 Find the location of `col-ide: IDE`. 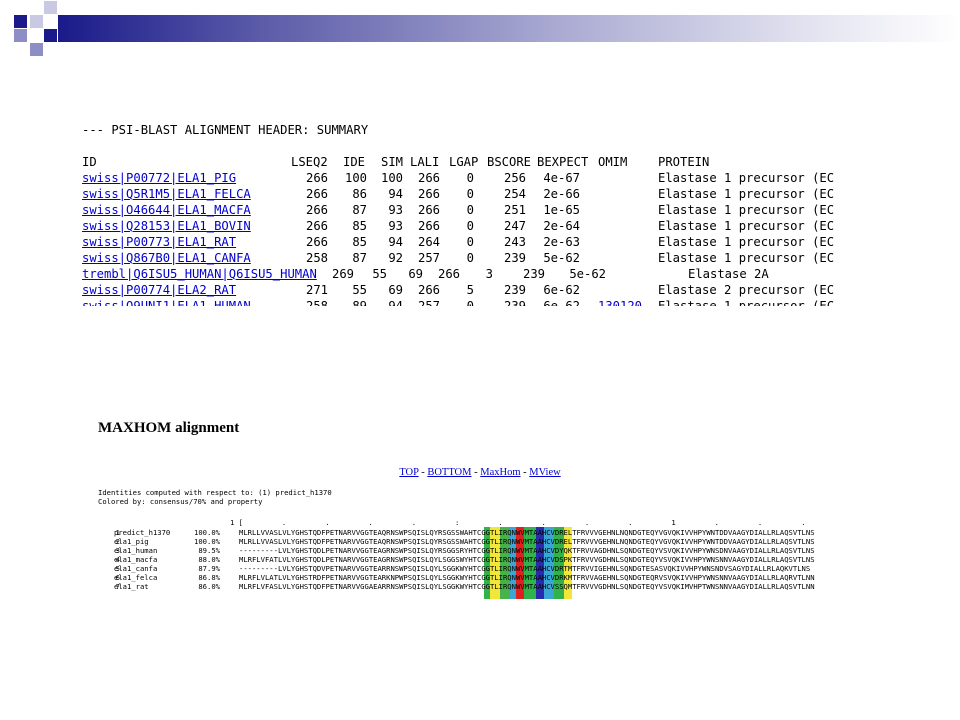

col-ide: IDE is located at coordinates (354, 162).